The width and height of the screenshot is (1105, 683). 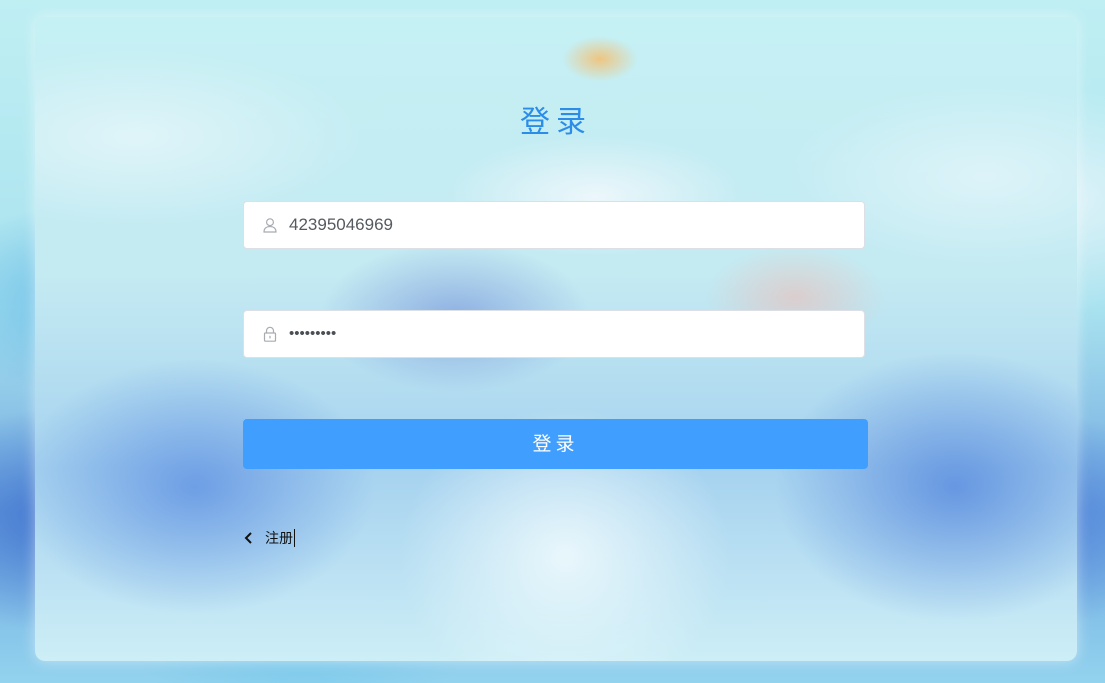 I want to click on username-field: 42395046969, so click(x=554, y=225).